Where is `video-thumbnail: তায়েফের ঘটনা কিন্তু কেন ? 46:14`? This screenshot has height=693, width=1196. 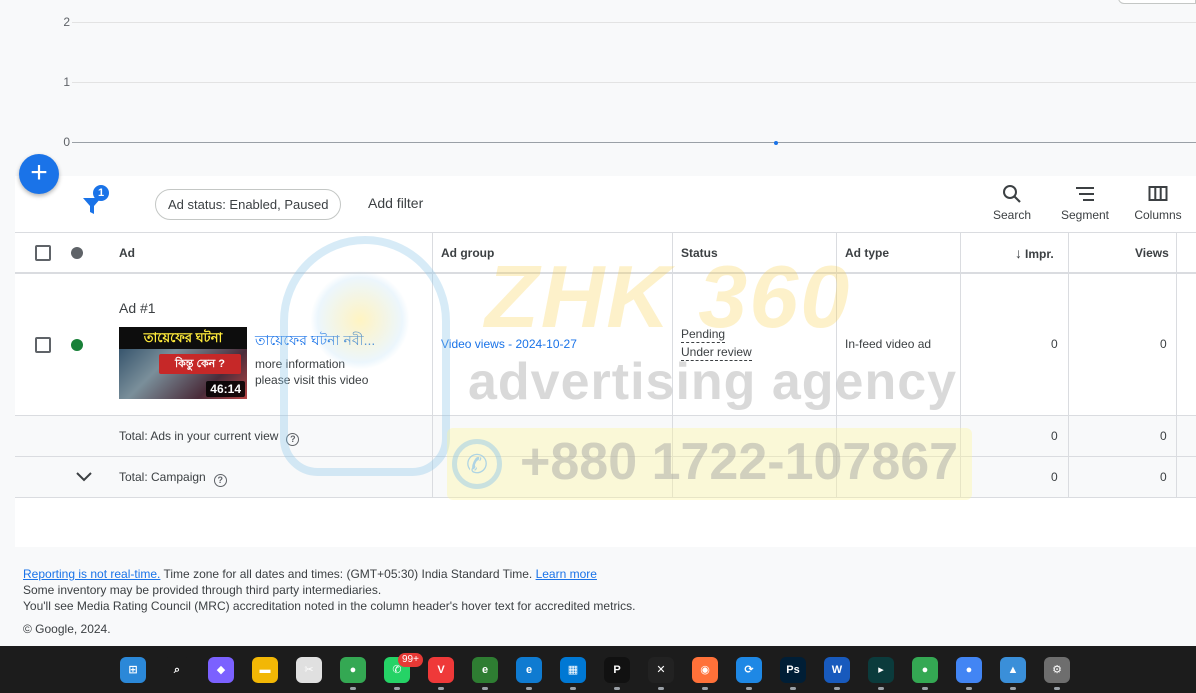
video-thumbnail: তায়েফের ঘটনা কিন্তু কেন ? 46:14 is located at coordinates (183, 363).